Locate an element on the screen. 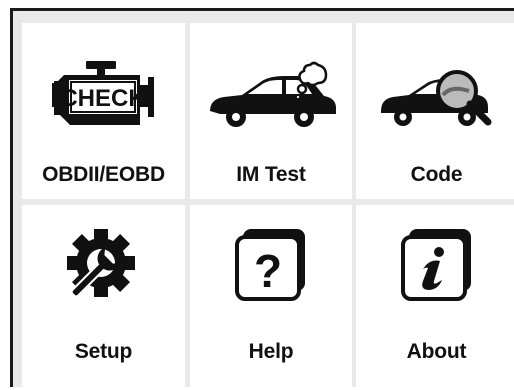  menu-tile-about: About is located at coordinates (435, 297).